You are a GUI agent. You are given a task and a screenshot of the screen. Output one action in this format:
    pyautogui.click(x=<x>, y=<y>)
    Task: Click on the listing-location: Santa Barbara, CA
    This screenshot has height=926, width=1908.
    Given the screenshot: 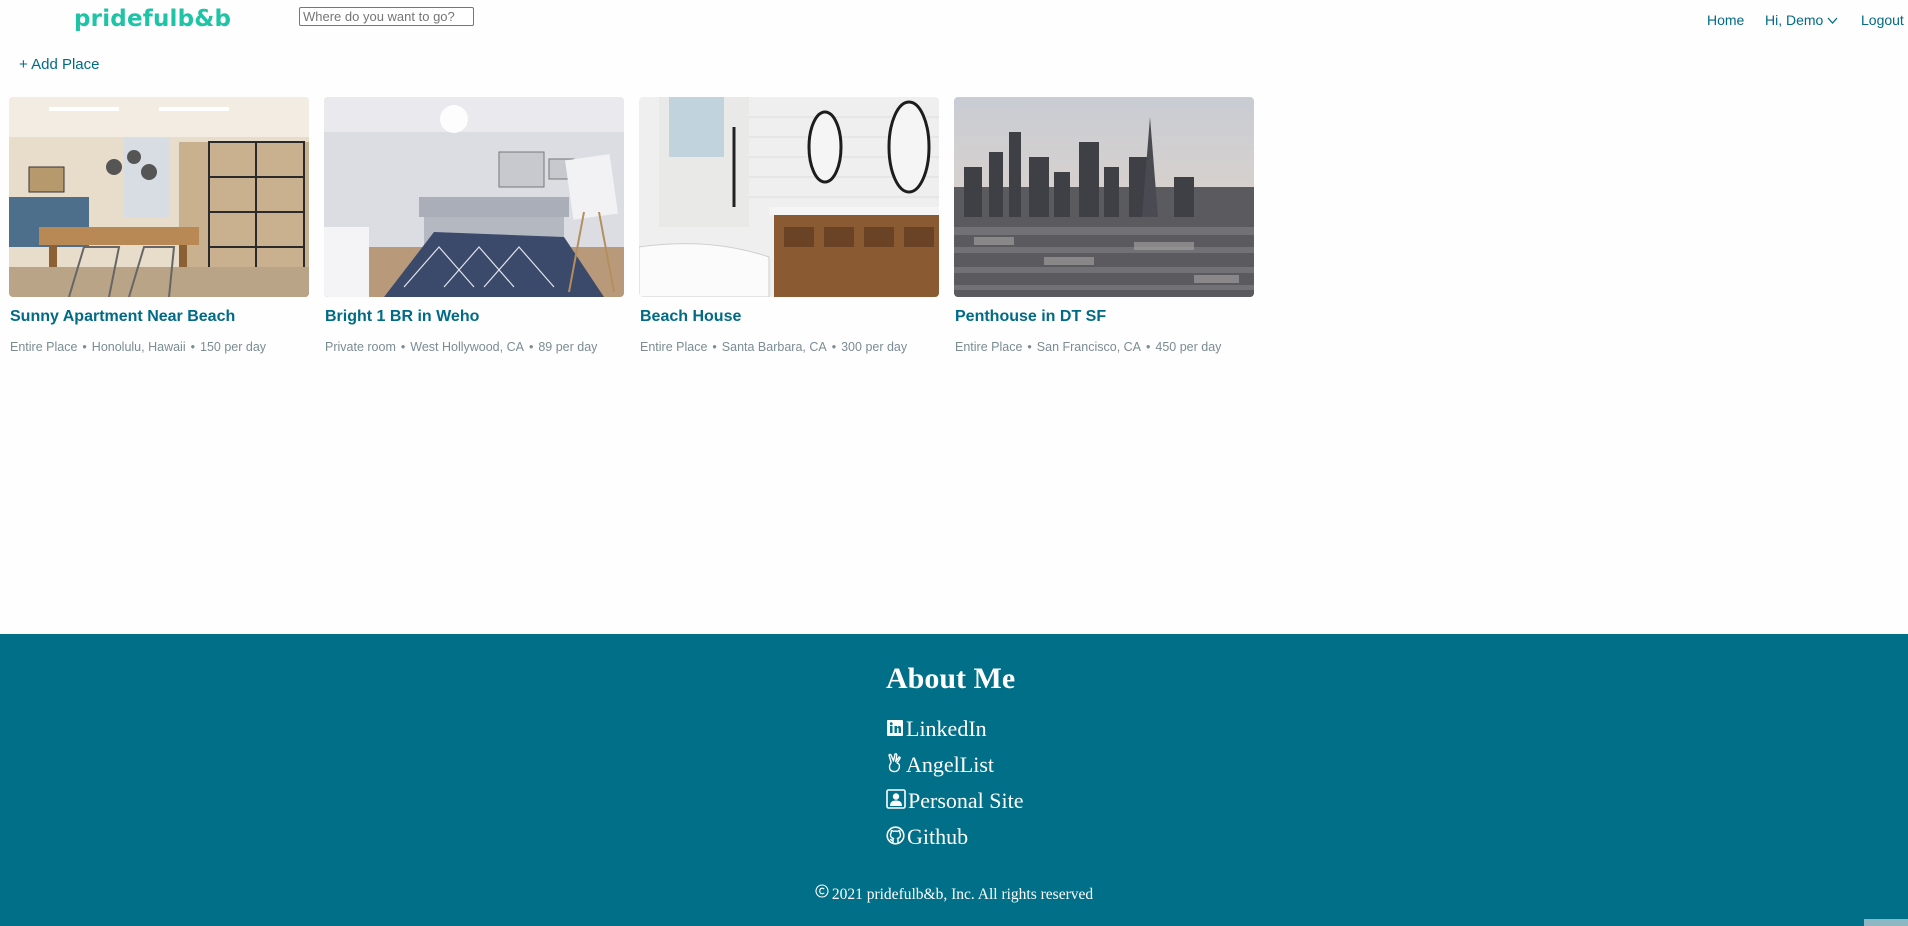 What is the action you would take?
    pyautogui.click(x=774, y=347)
    